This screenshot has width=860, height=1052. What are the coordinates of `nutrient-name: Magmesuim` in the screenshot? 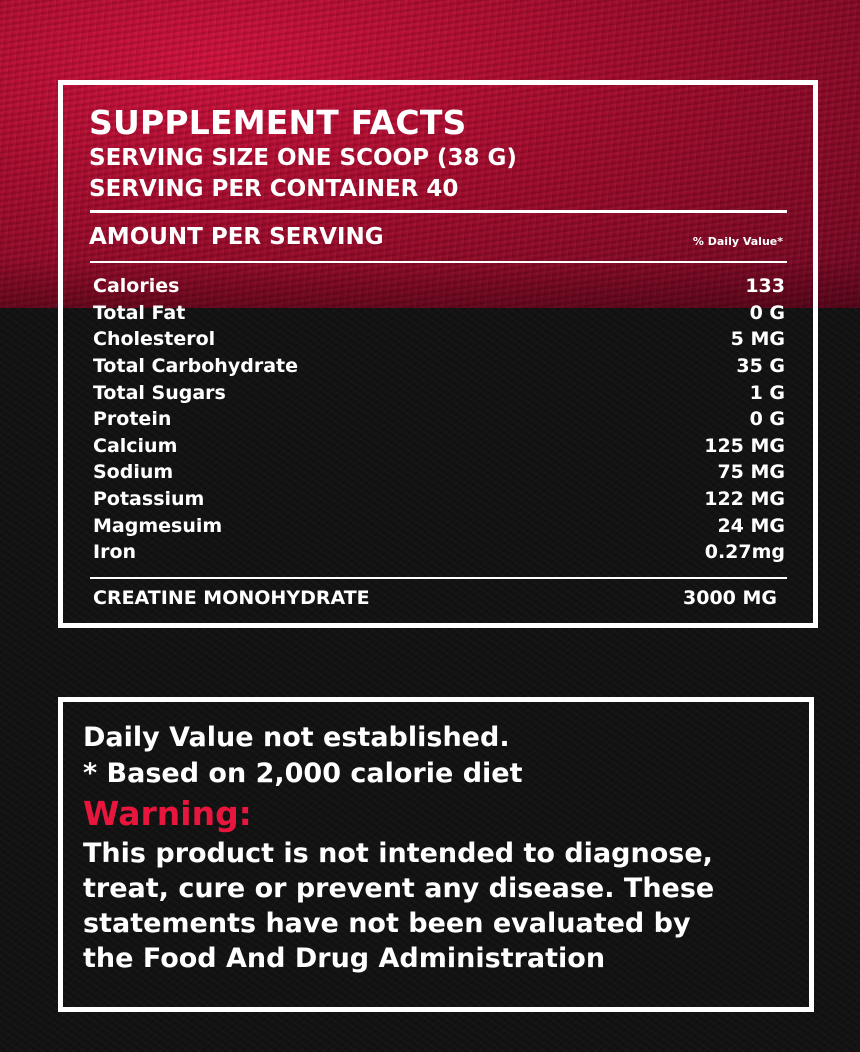 It's located at (158, 525).